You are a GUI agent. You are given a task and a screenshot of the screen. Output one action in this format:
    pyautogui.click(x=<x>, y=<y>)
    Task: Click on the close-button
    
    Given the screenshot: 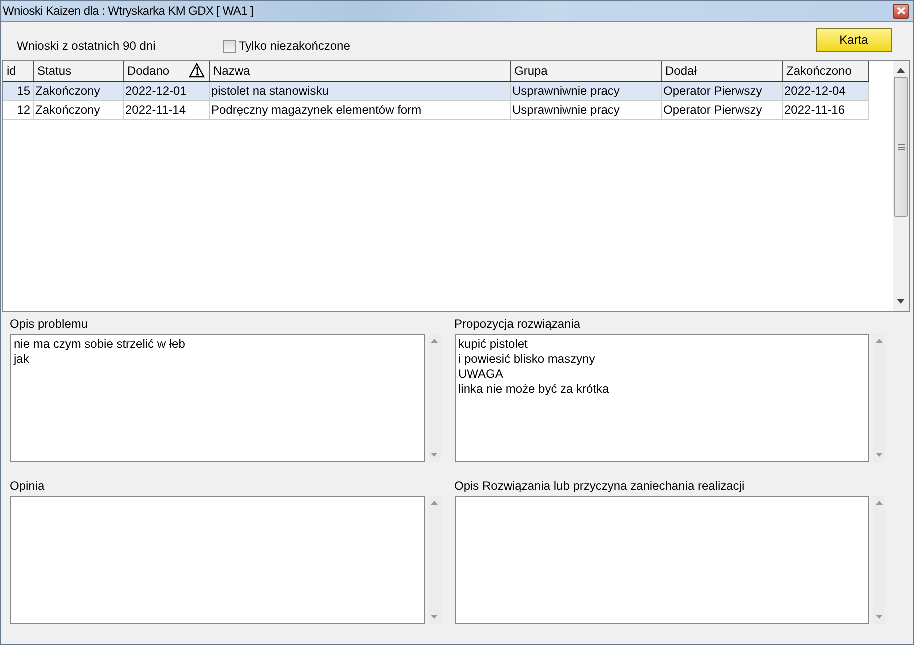 What is the action you would take?
    pyautogui.click(x=901, y=11)
    